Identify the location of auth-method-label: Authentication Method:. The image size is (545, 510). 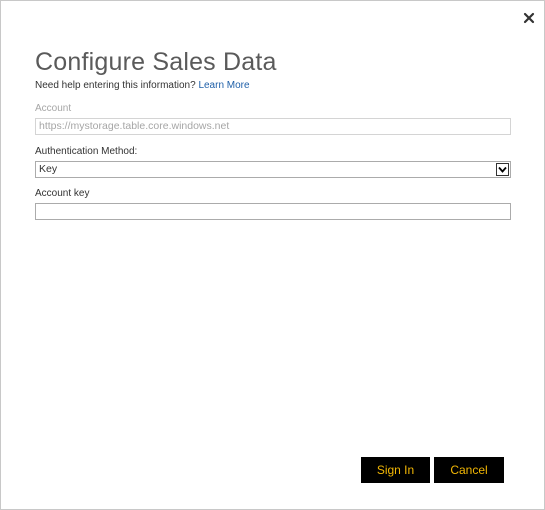
(86, 151).